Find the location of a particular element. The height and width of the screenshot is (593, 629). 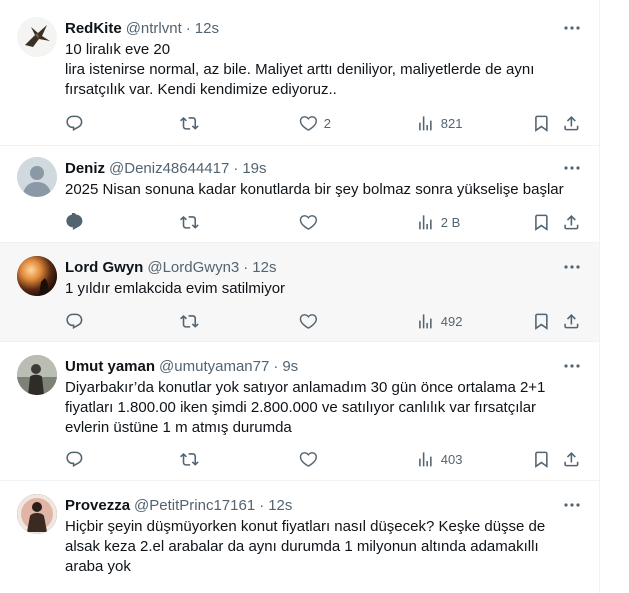

bird-avatar-icon is located at coordinates (37, 37).